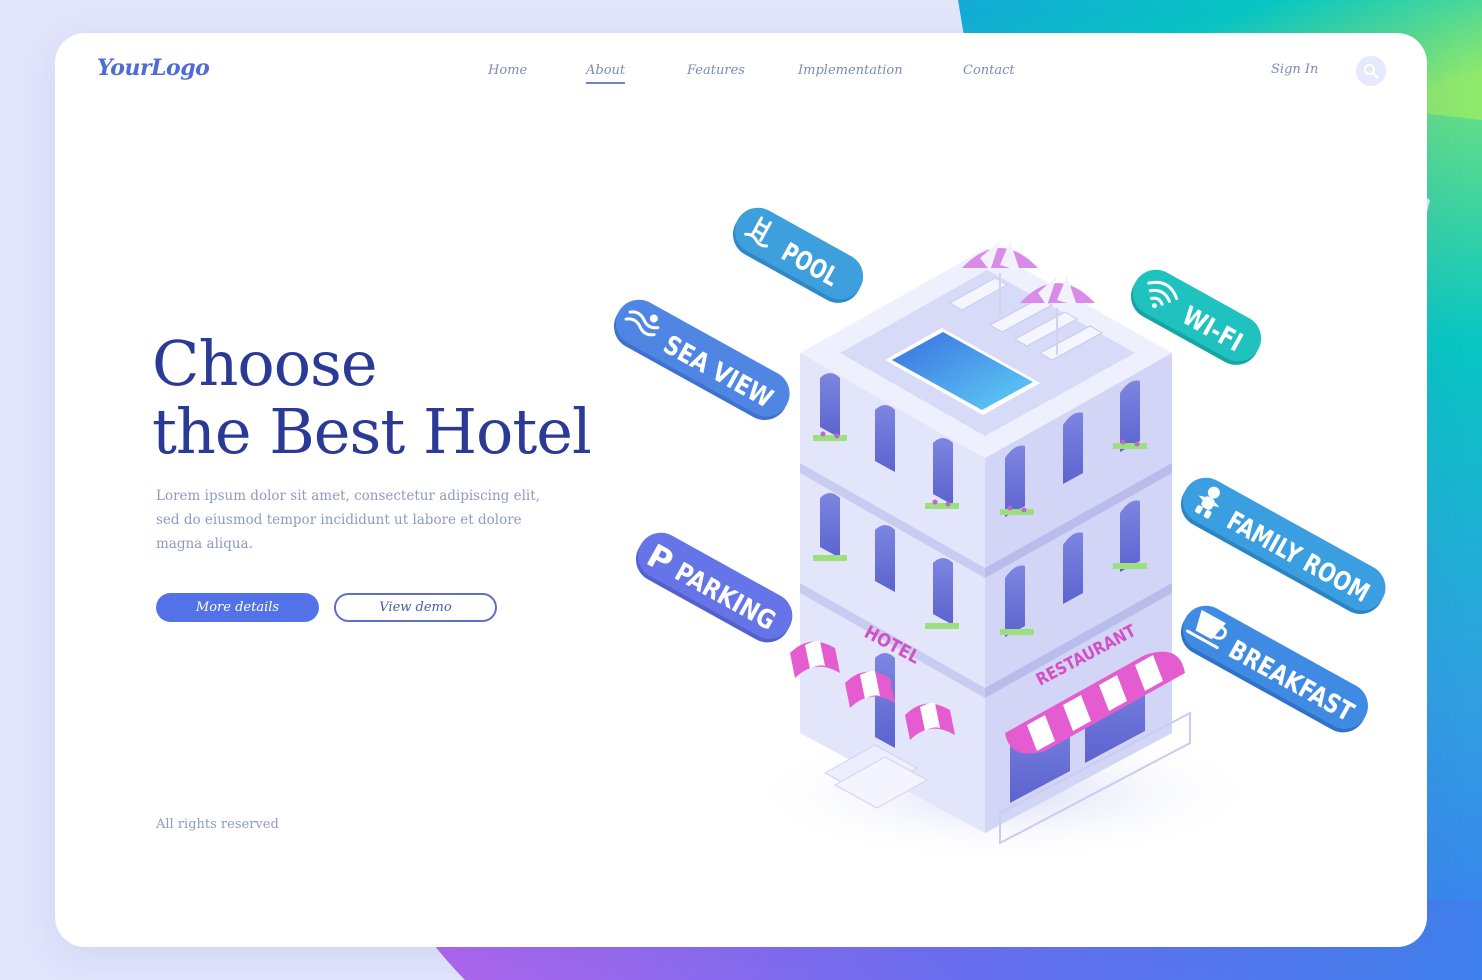 The height and width of the screenshot is (980, 1482). I want to click on amenity-tag-sea-view: SEA VIEW, so click(702, 360).